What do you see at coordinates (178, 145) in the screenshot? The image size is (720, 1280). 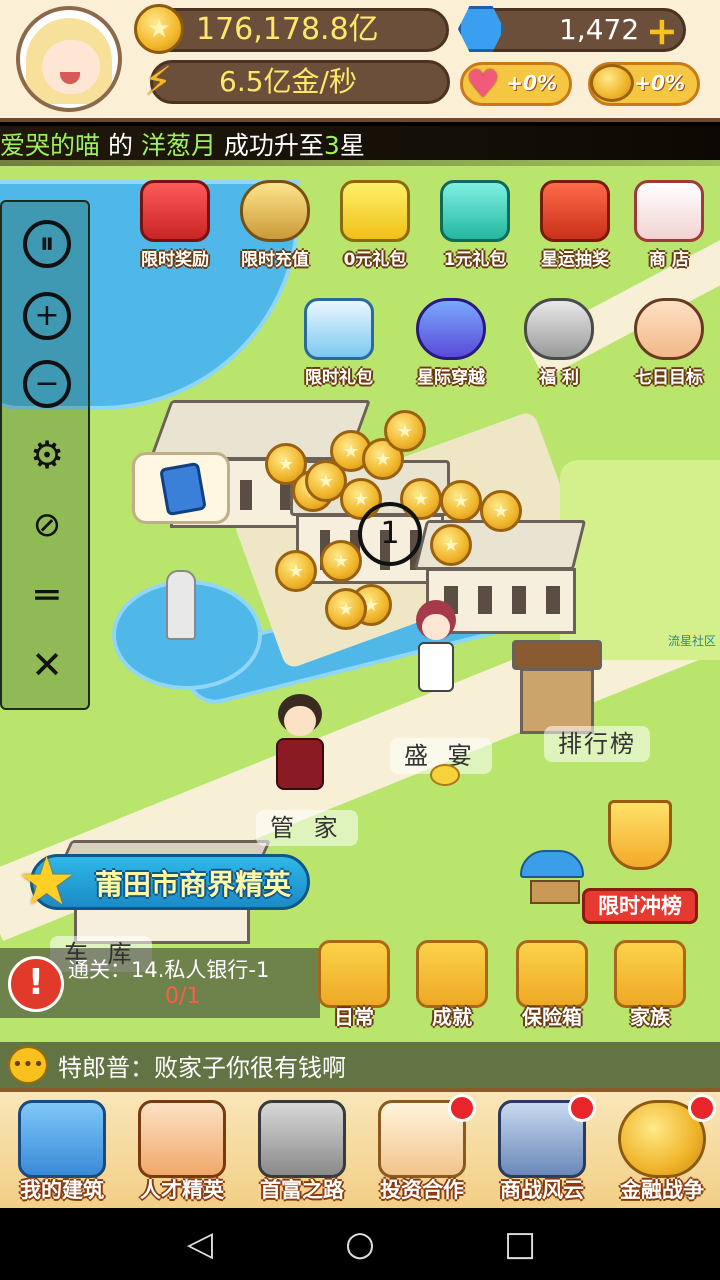 I see `broadcast-target: 洋葱月` at bounding box center [178, 145].